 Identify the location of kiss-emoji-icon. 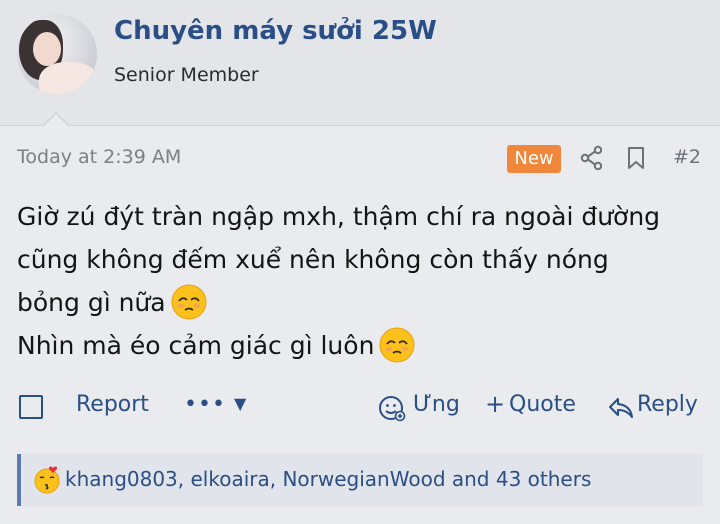
(47, 480).